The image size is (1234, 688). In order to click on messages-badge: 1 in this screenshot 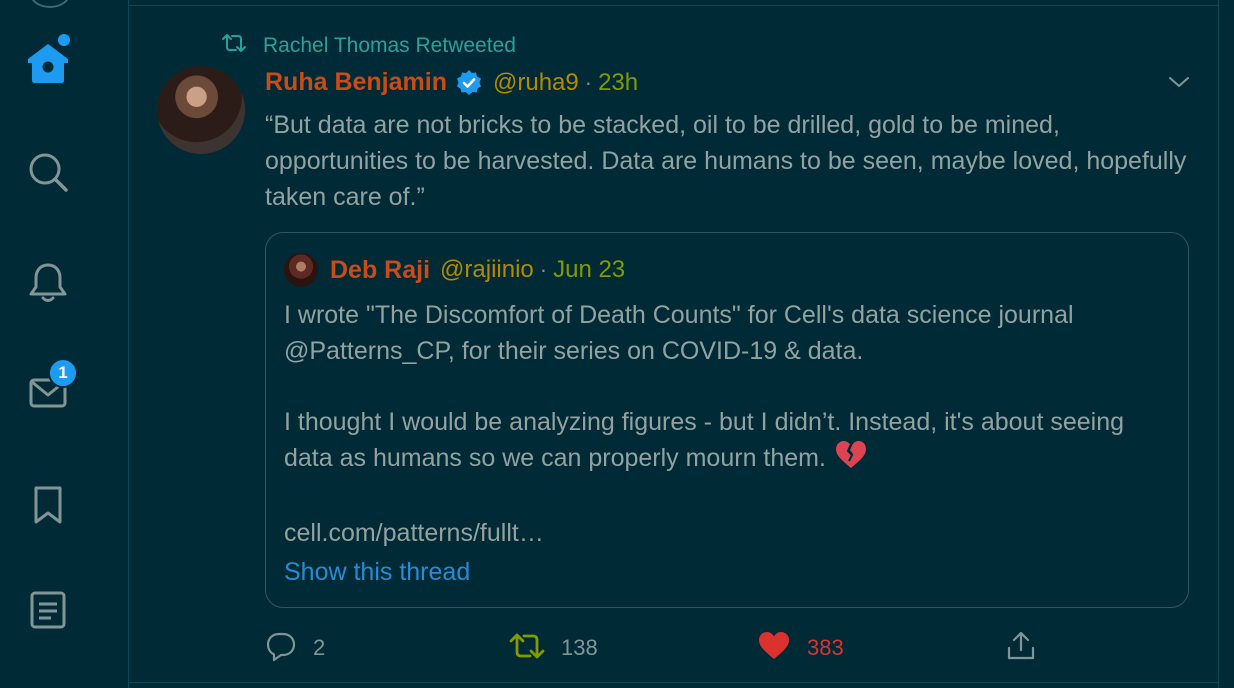, I will do `click(63, 373)`.